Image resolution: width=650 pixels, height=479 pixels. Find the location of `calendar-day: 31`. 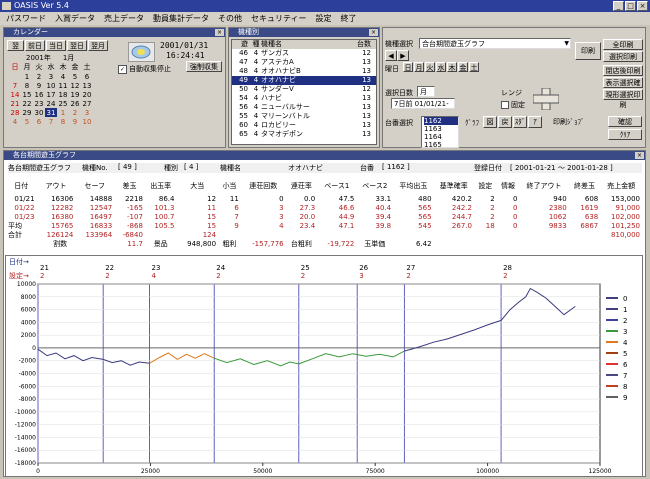

calendar-day: 31 is located at coordinates (51, 112).